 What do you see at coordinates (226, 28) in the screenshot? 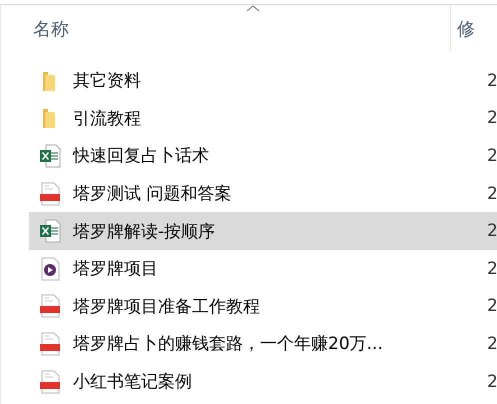
I see `column-header: 名称` at bounding box center [226, 28].